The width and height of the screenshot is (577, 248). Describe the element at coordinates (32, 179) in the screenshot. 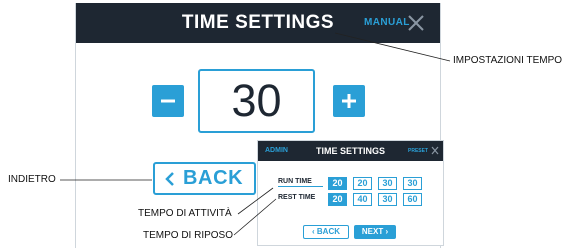

I see `callout-indietro: INDIETRO` at that location.